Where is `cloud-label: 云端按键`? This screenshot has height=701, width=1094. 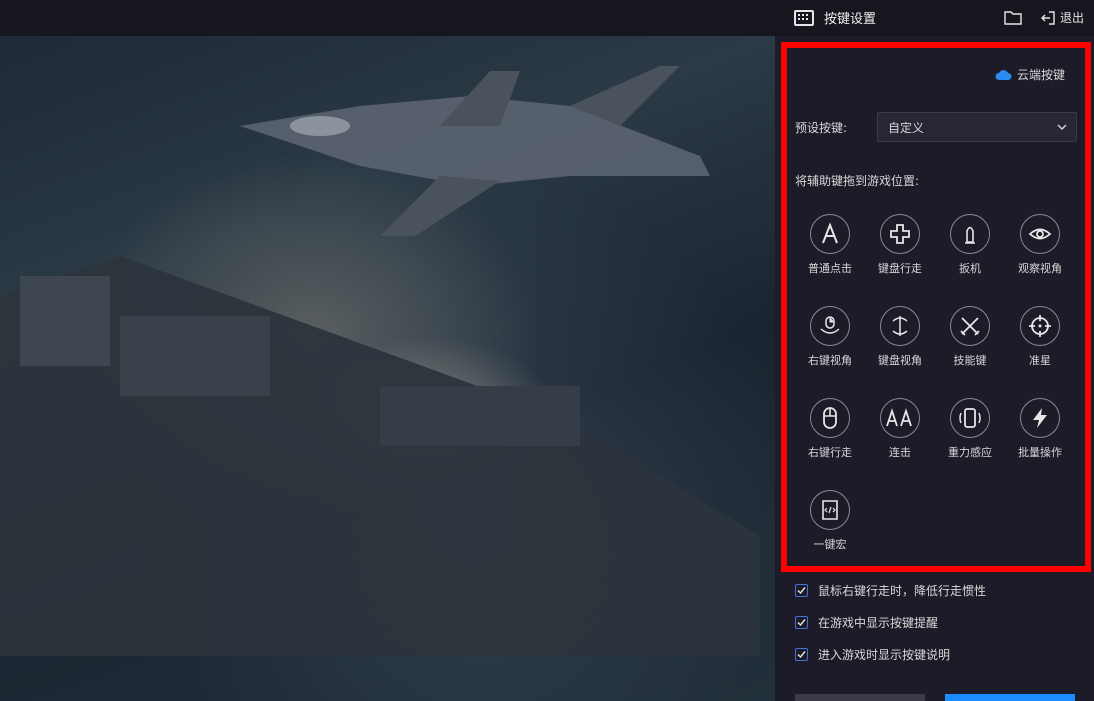 cloud-label: 云端按键 is located at coordinates (1041, 75).